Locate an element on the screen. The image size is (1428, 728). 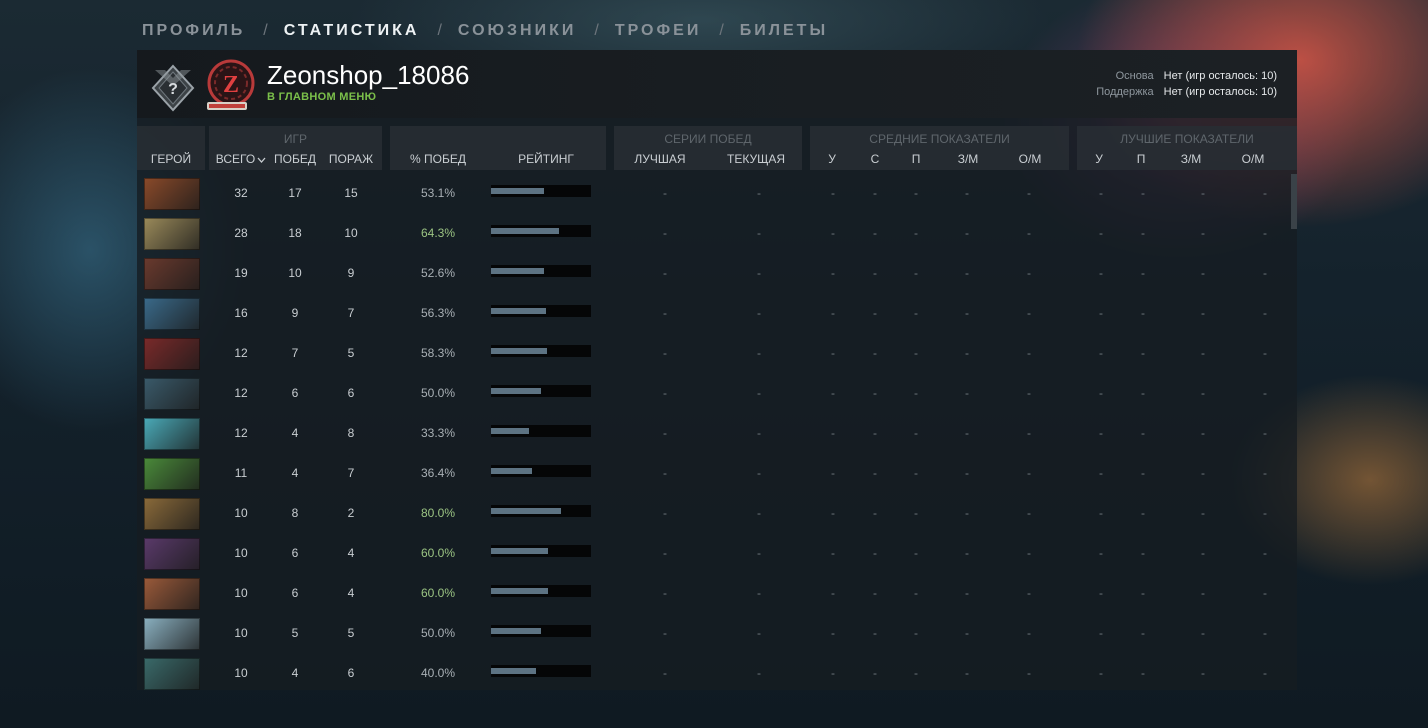
rank-medal-icon: ? is located at coordinates (173, 88).